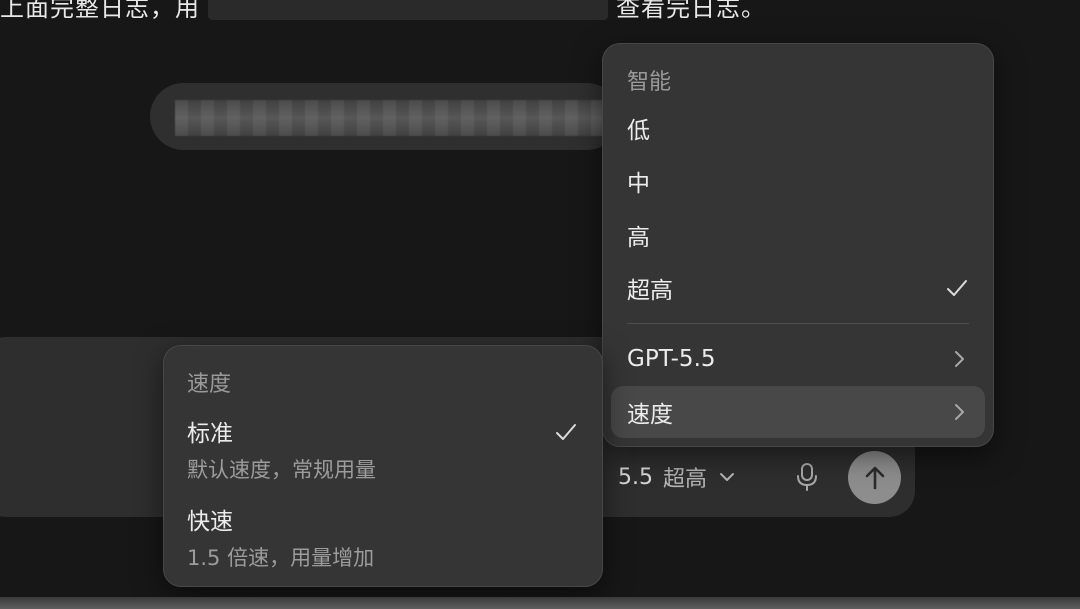  I want to click on option-label: 中, so click(638, 184).